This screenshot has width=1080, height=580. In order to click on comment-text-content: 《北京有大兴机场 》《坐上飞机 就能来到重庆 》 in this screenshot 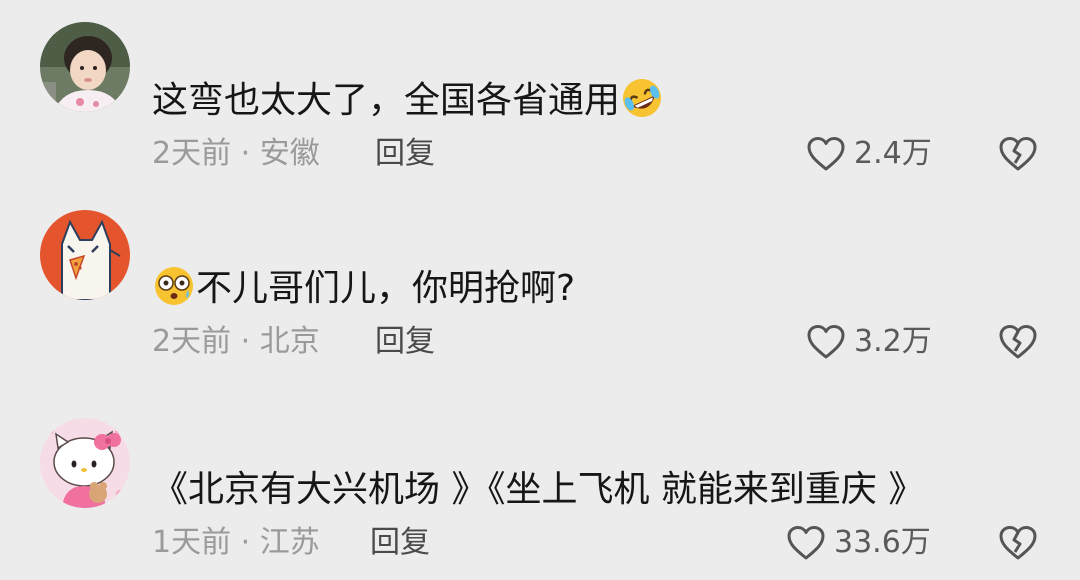, I will do `click(538, 489)`.